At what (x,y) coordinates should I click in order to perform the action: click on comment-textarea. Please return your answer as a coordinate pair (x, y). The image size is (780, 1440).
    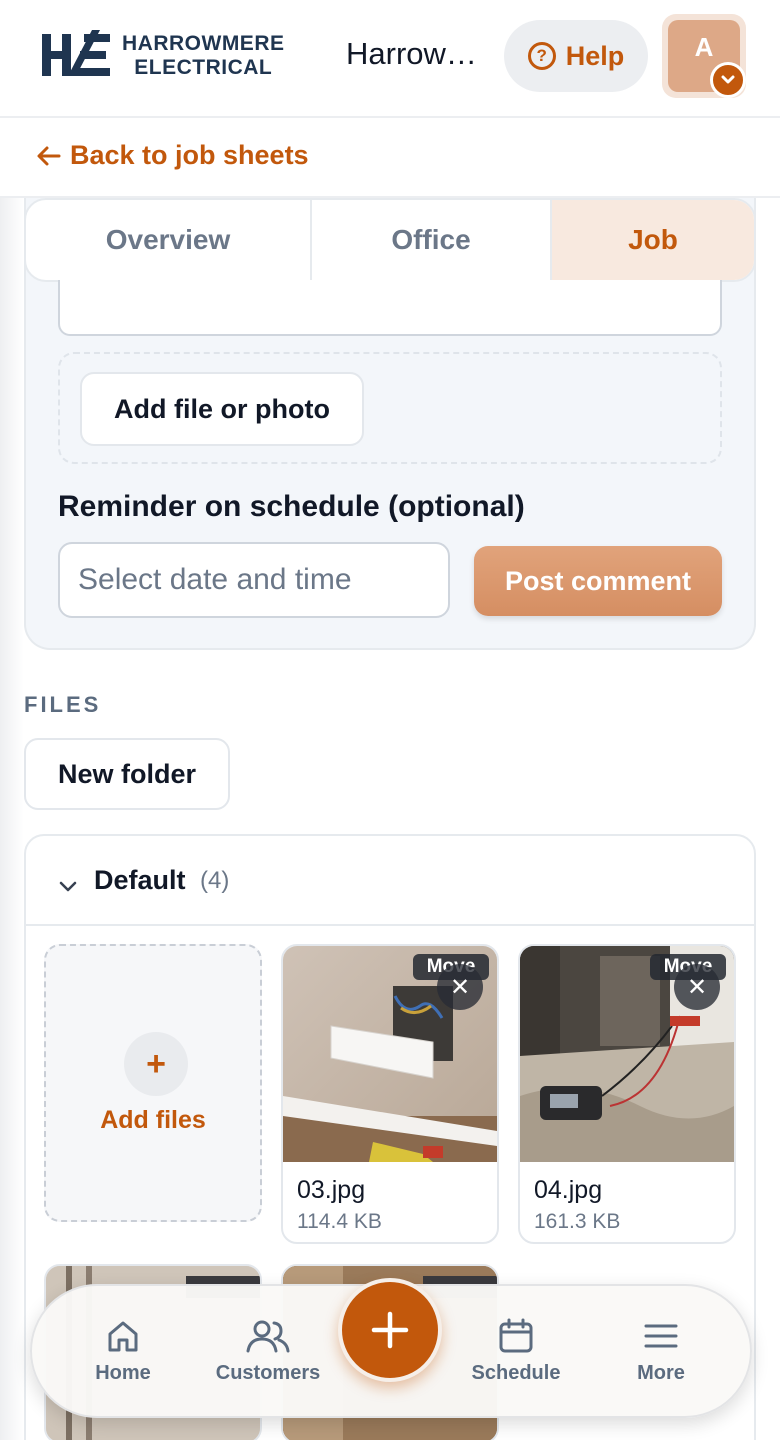
    Looking at the image, I should click on (390, 308).